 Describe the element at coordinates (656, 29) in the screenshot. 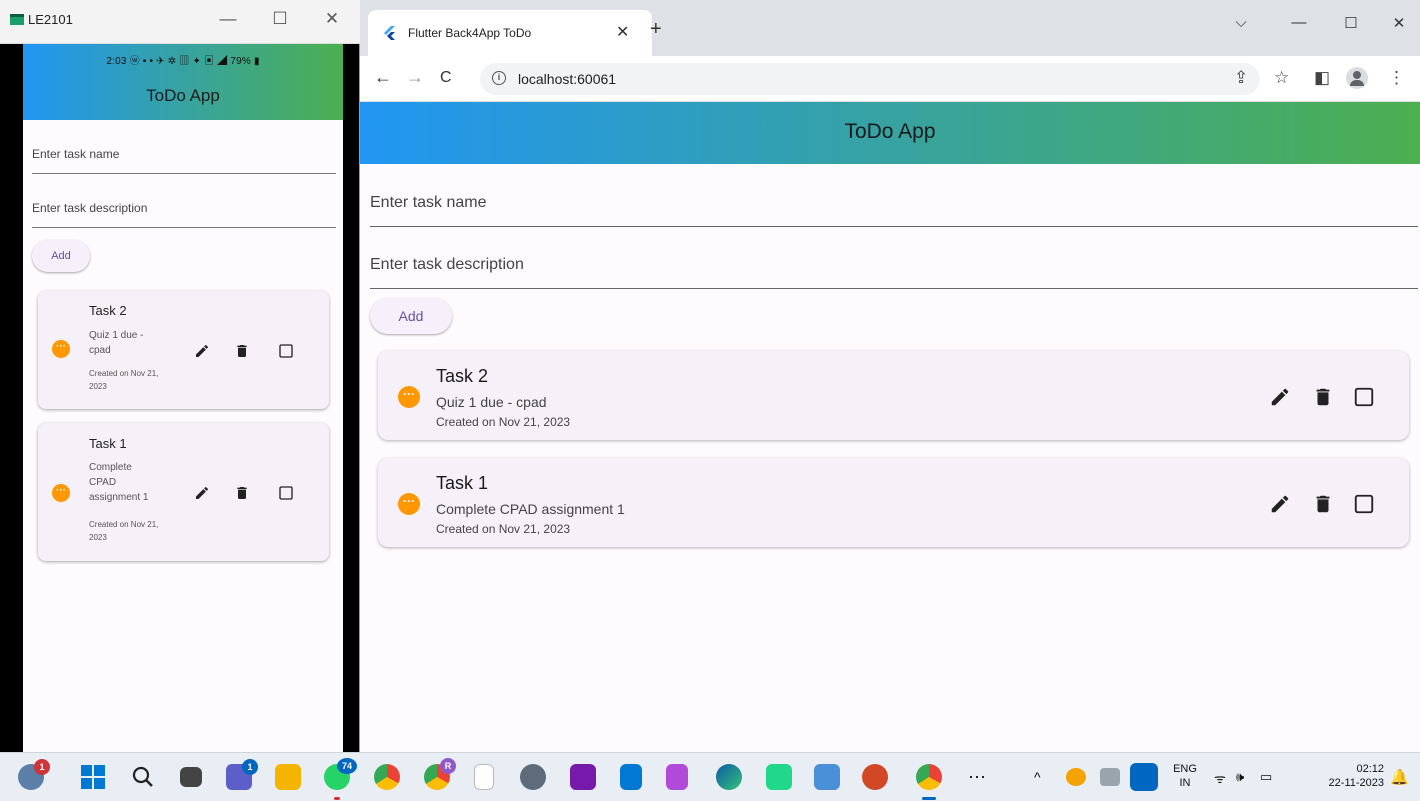

I see `new-tab-button: +` at that location.